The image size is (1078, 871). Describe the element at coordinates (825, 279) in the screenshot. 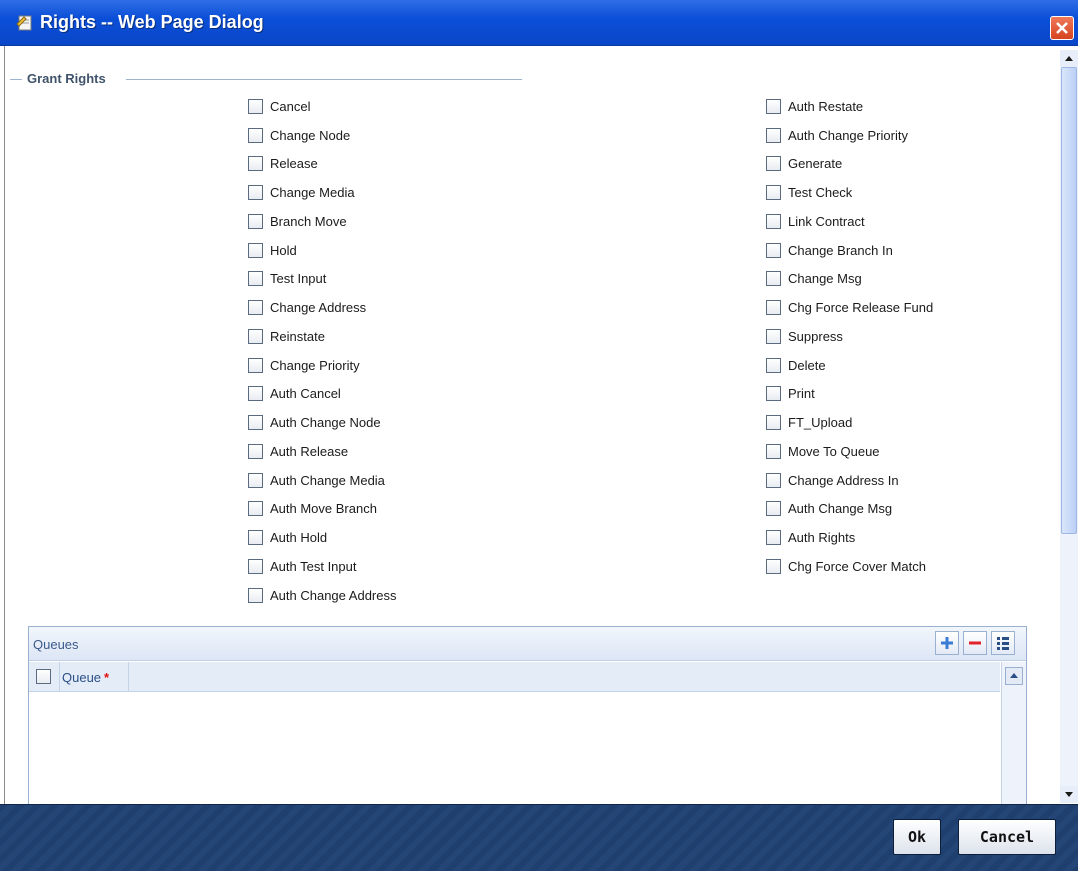

I see `checkbox-label: Change Msg` at that location.